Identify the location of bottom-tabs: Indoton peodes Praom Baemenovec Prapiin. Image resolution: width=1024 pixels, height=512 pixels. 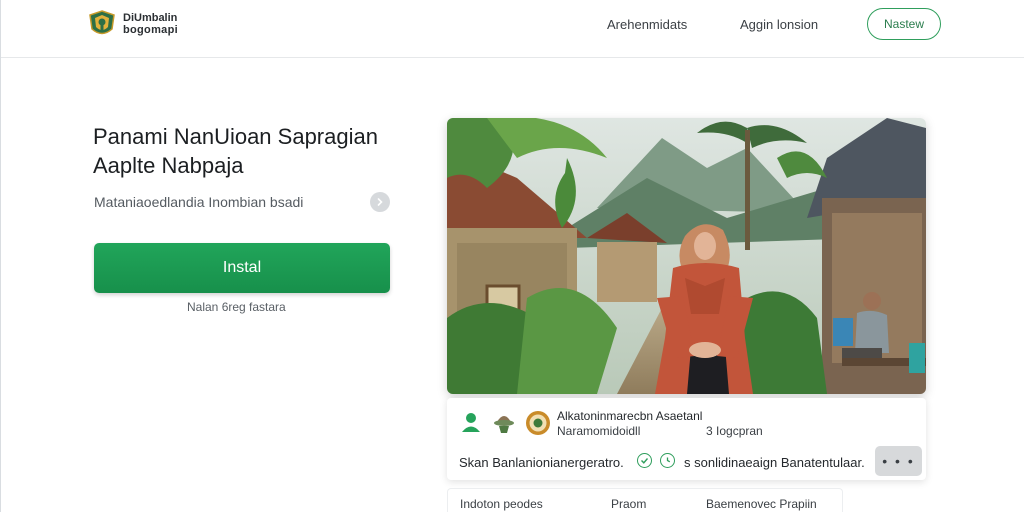
(645, 500).